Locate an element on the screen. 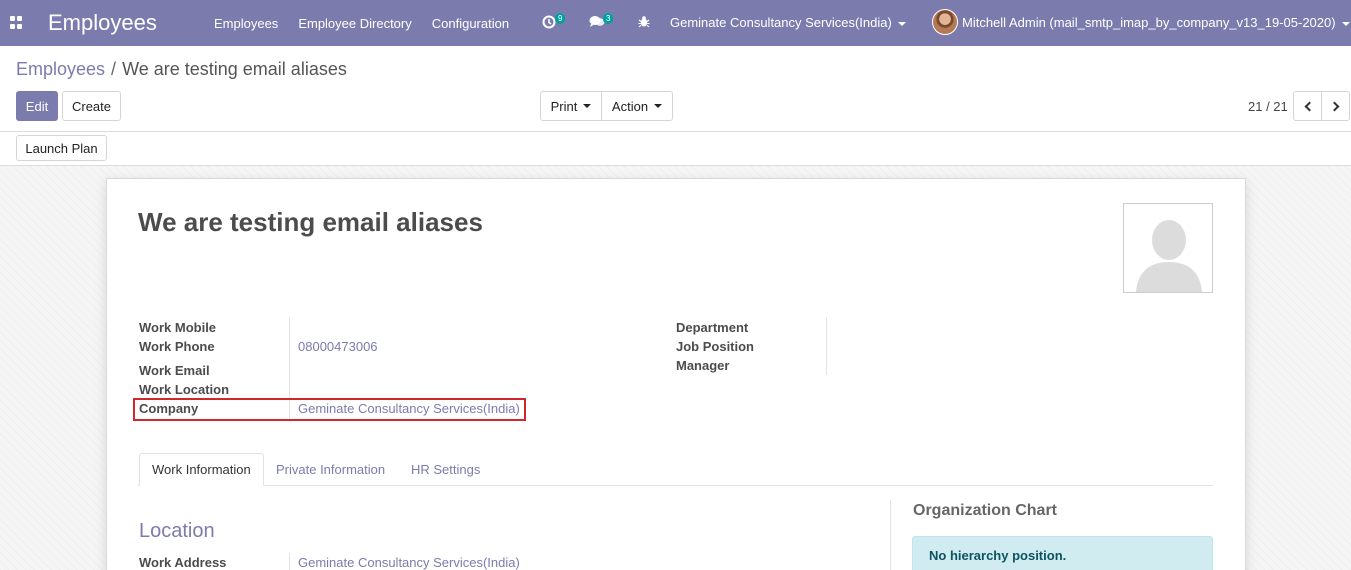 Image resolution: width=1351 pixels, height=570 pixels. launch-plan-button: Launch Plan is located at coordinates (61, 148).